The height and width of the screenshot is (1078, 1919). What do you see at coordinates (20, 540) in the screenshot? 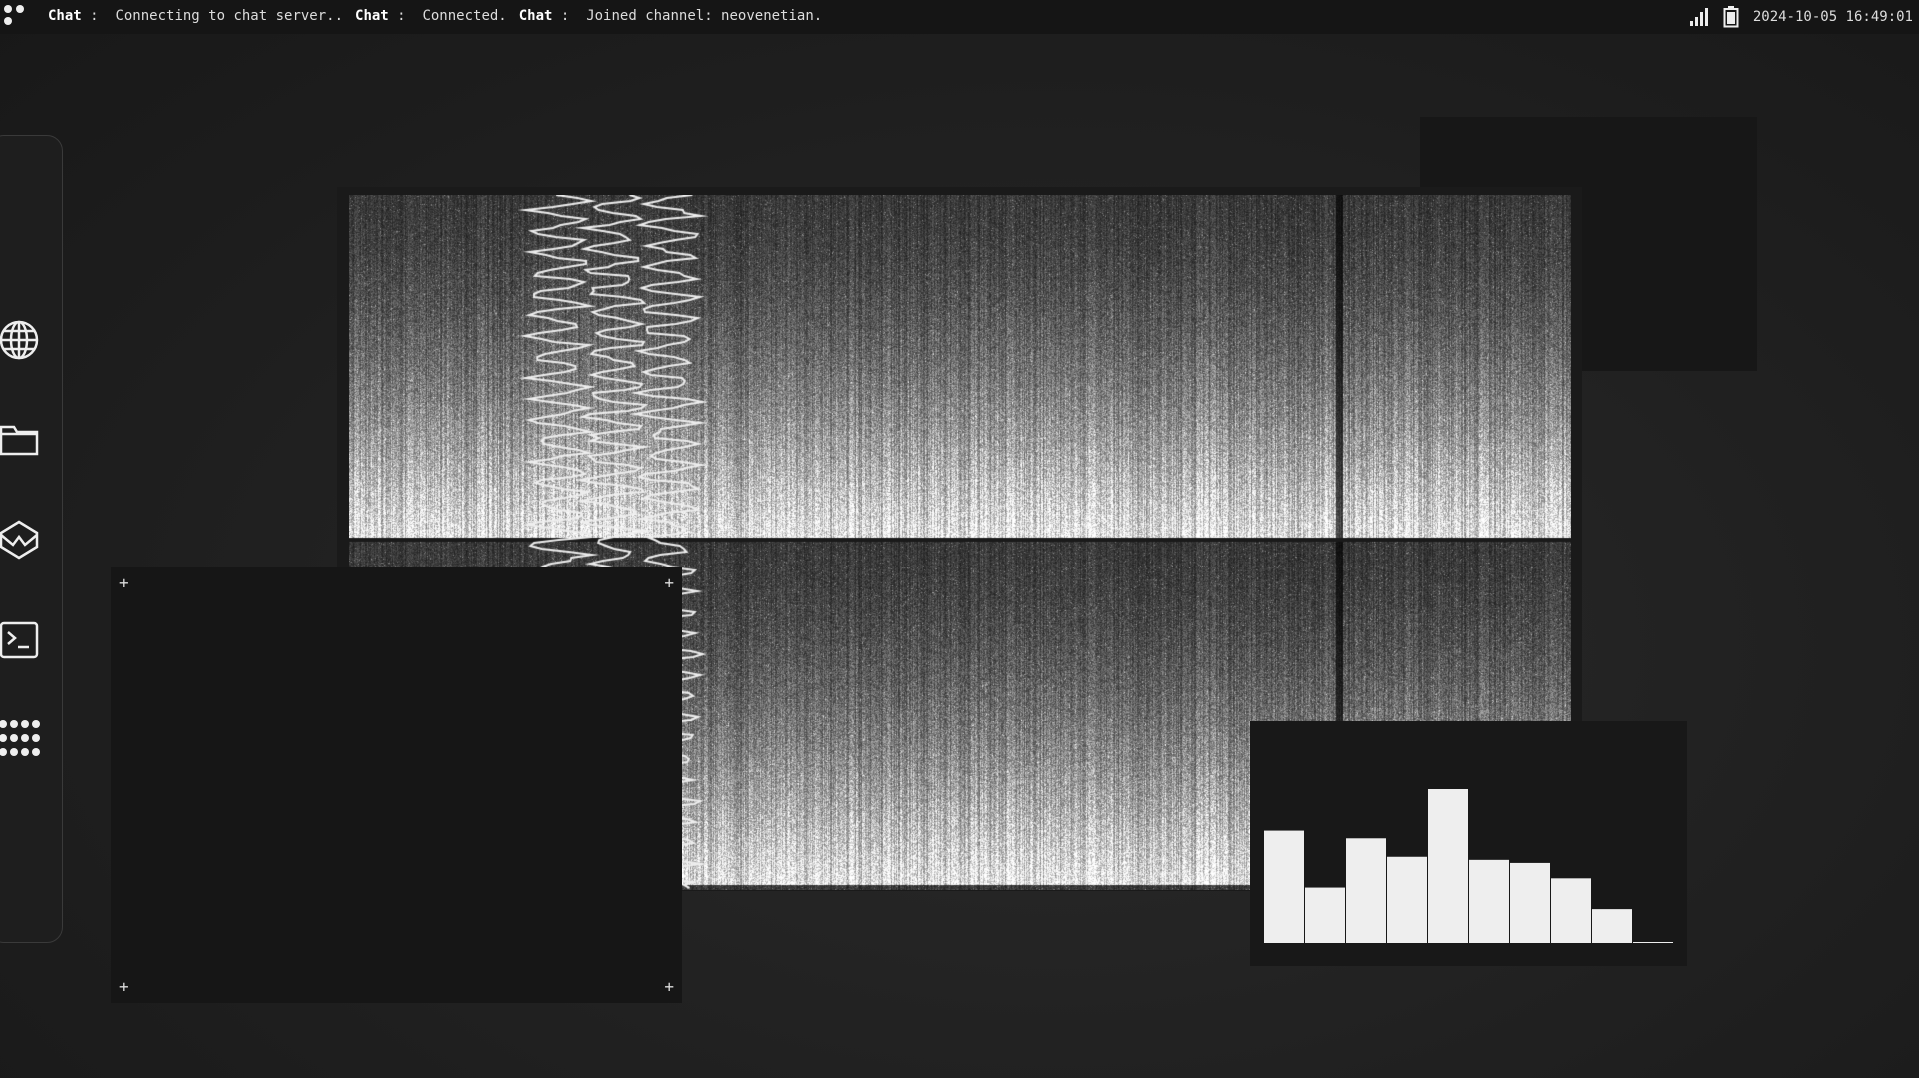
I see `cube-icon` at bounding box center [20, 540].